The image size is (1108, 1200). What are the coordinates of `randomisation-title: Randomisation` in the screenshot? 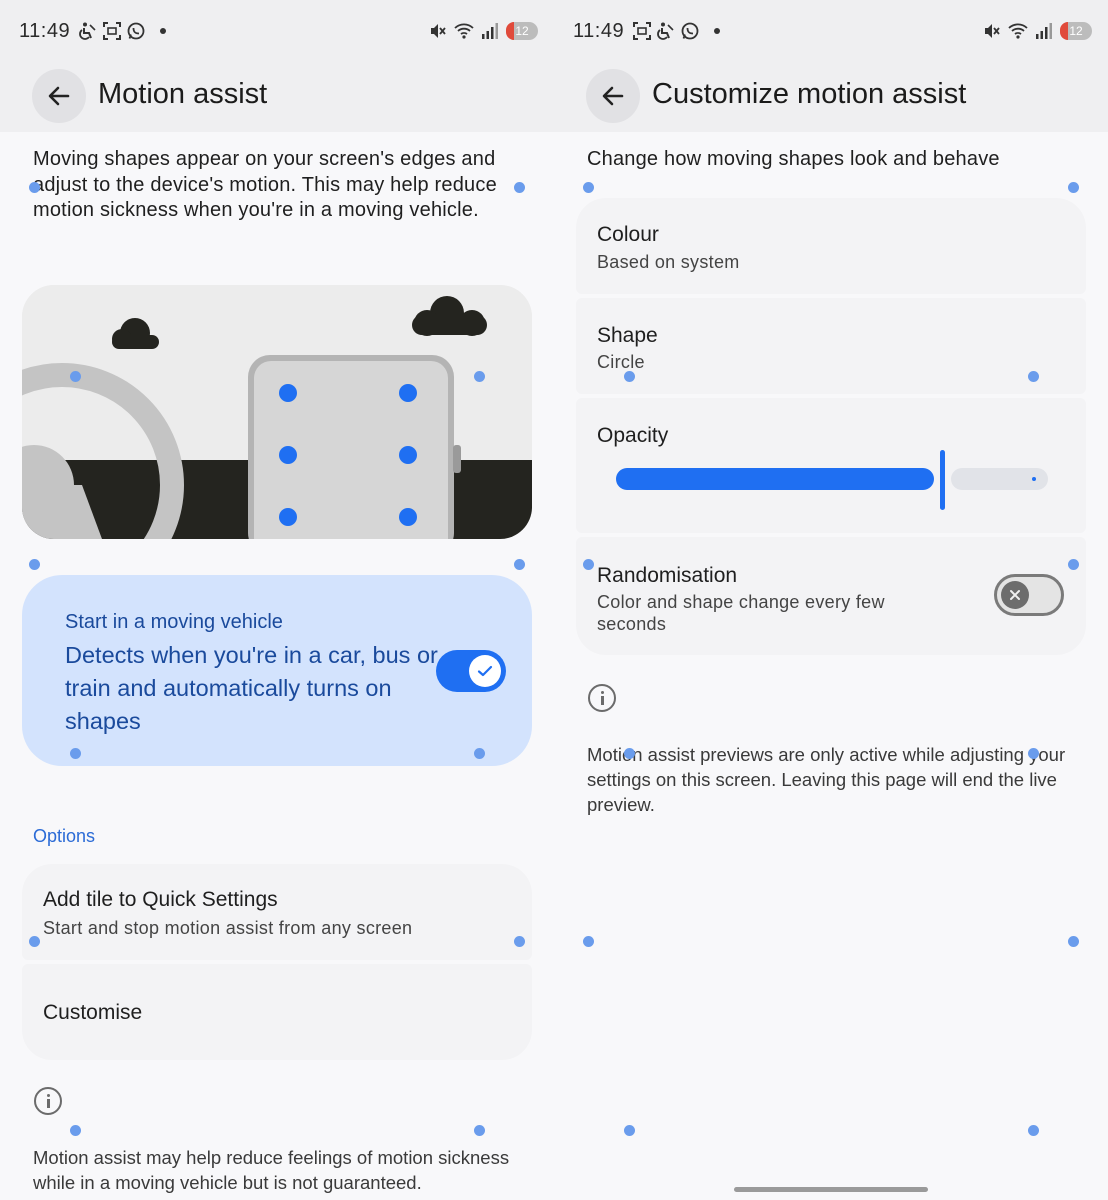 It's located at (667, 575).